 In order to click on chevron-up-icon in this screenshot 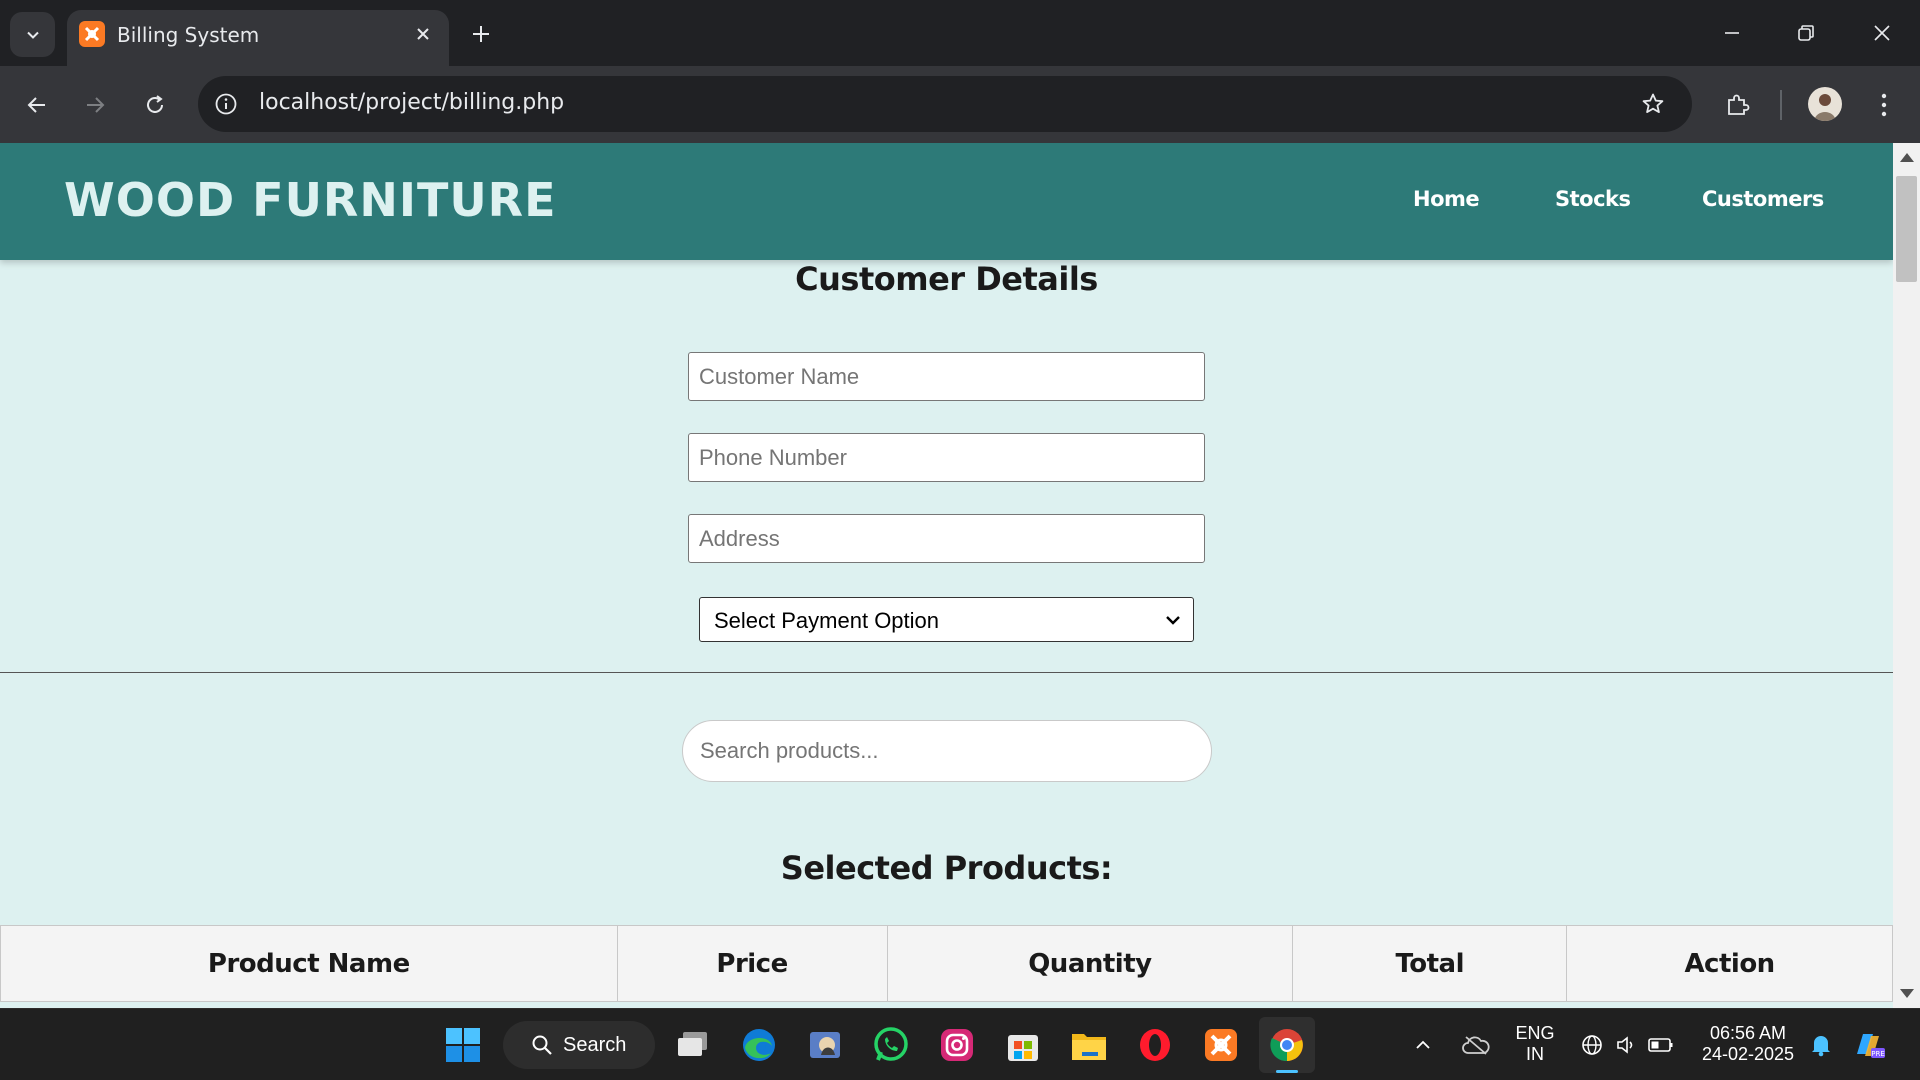, I will do `click(1423, 1045)`.